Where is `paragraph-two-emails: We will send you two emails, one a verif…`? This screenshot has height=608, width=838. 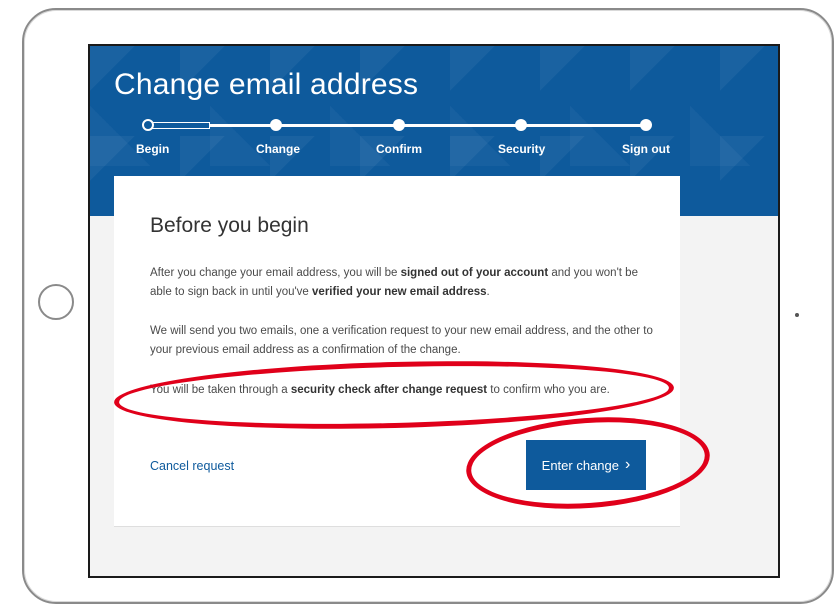 paragraph-two-emails: We will send you two emails, one a verif… is located at coordinates (401, 340).